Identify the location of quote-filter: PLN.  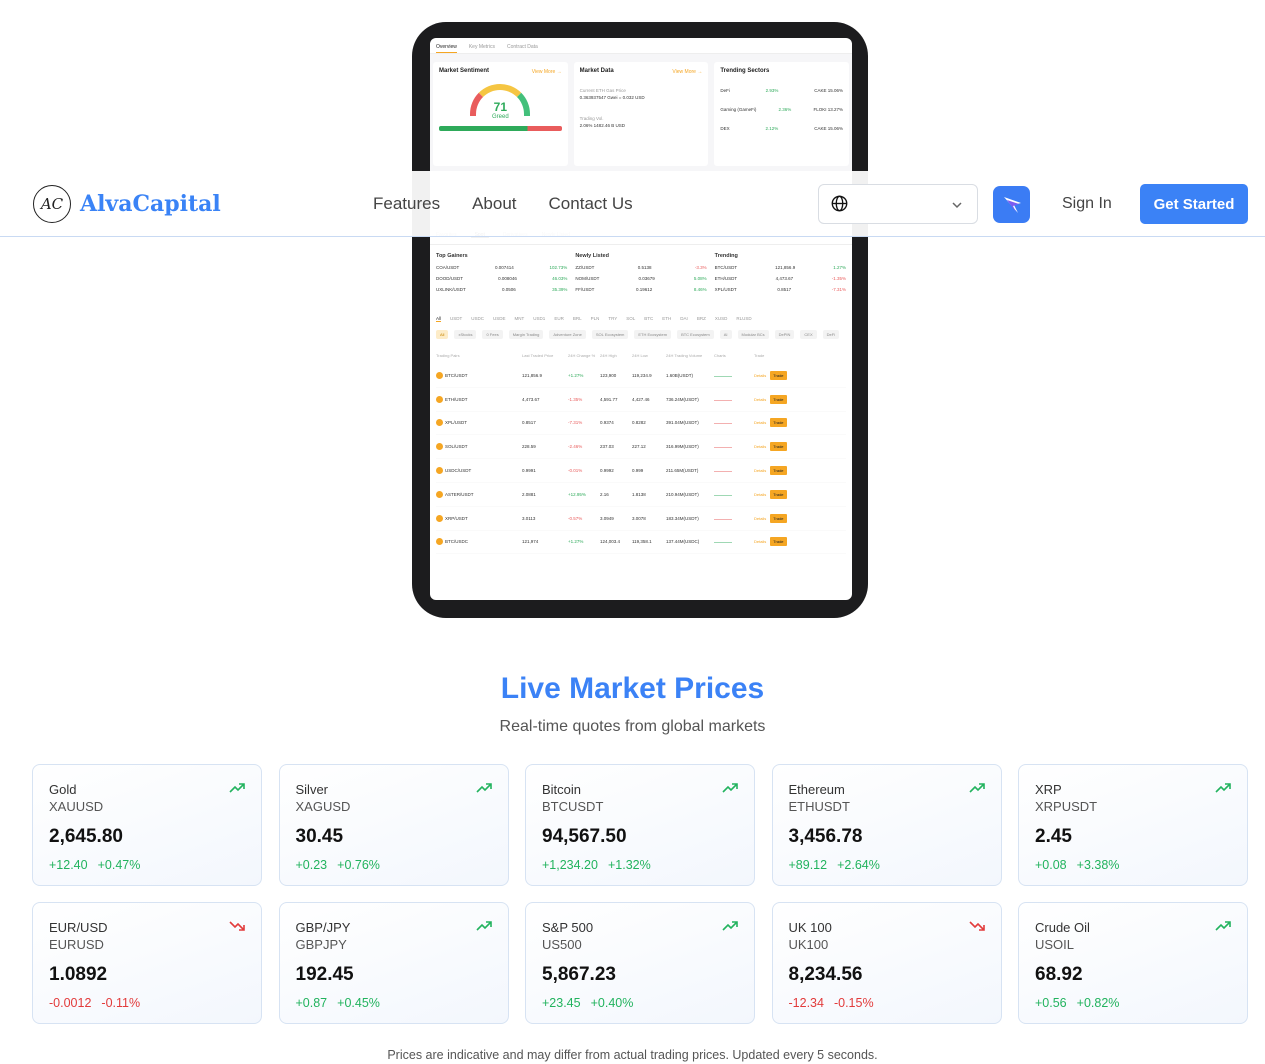
(595, 318).